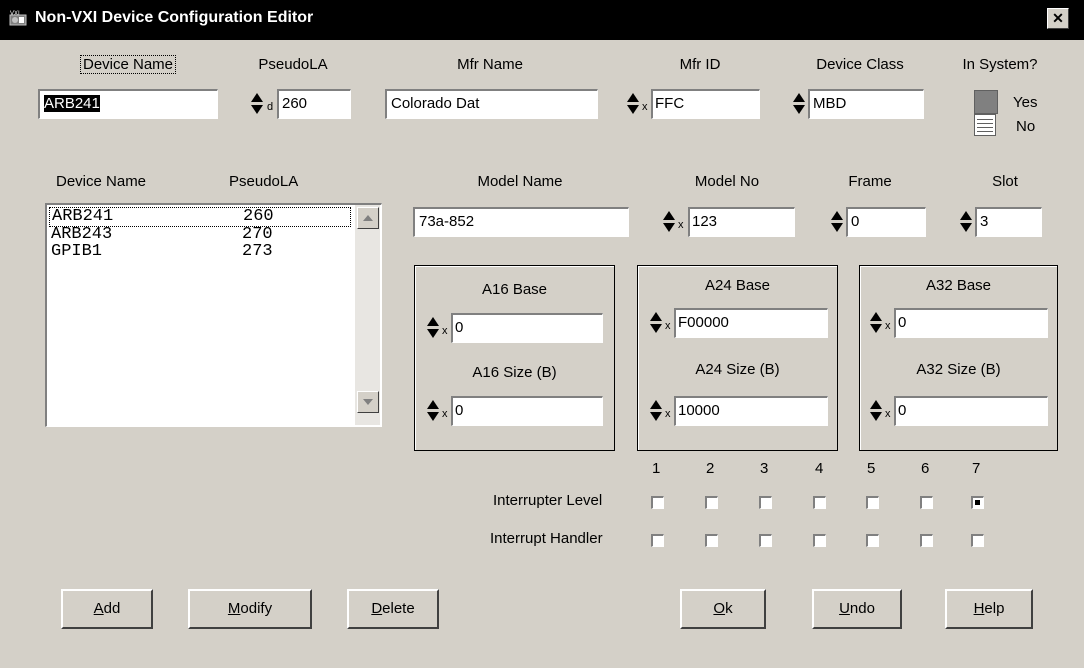 This screenshot has width=1084, height=668. What do you see at coordinates (819, 502) in the screenshot?
I see `interrupter-level-4-checkbox` at bounding box center [819, 502].